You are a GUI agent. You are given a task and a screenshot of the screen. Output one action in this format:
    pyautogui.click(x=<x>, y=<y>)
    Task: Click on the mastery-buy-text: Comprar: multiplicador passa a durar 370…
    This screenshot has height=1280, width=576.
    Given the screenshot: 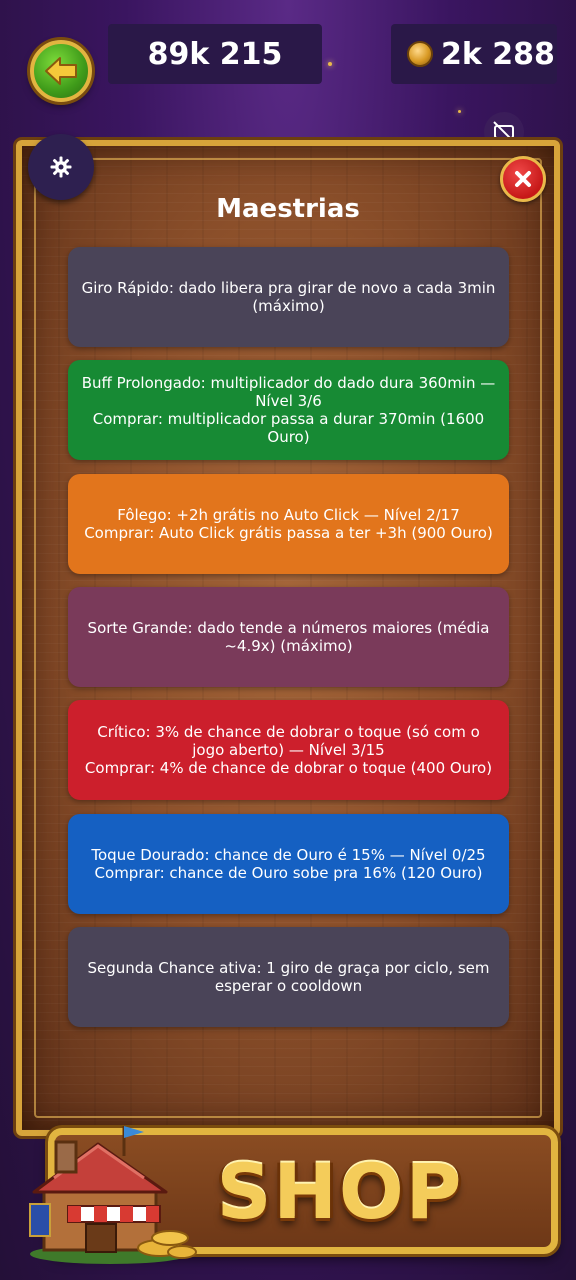 What is the action you would take?
    pyautogui.click(x=288, y=428)
    